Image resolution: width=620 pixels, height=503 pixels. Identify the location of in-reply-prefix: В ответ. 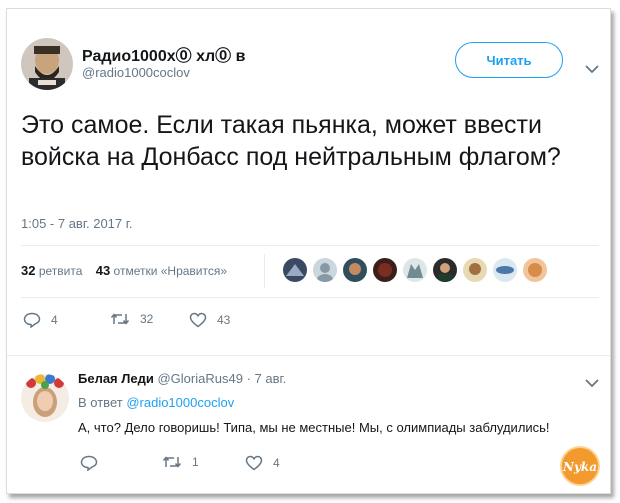
(100, 402).